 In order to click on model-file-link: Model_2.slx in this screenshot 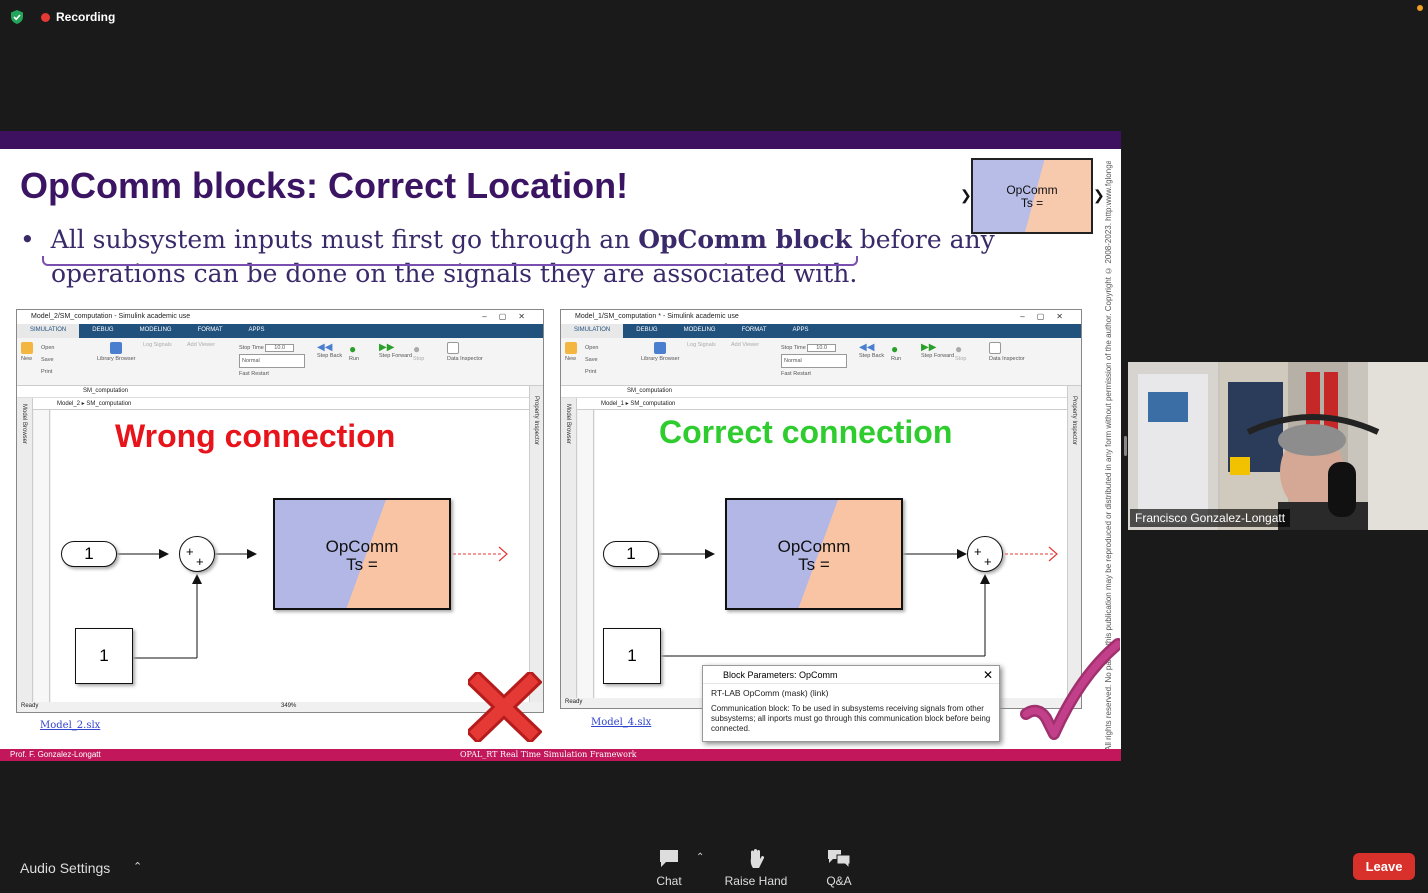, I will do `click(70, 725)`.